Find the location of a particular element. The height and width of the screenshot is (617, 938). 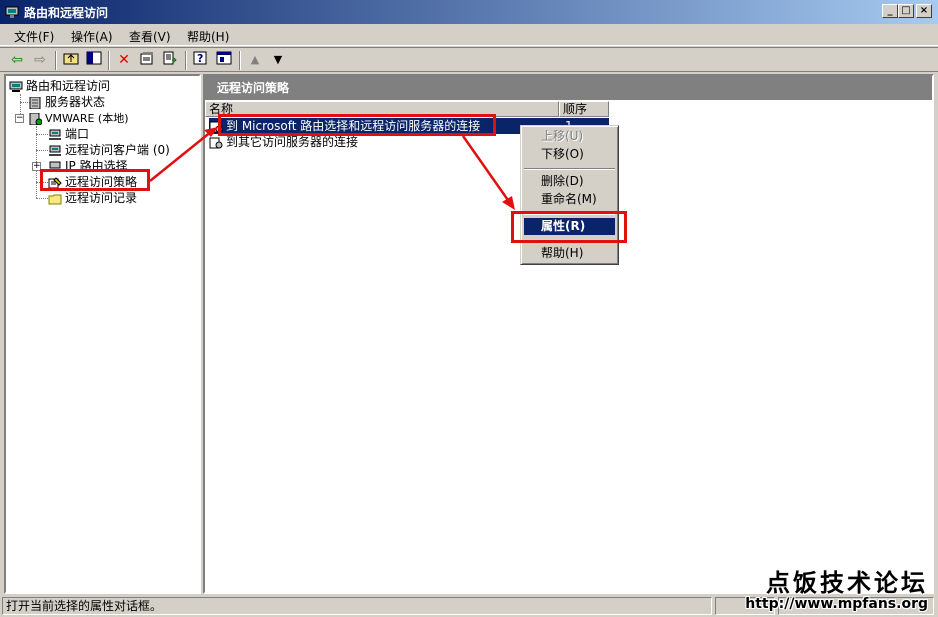

move-down-icon: ▼ is located at coordinates (278, 60).